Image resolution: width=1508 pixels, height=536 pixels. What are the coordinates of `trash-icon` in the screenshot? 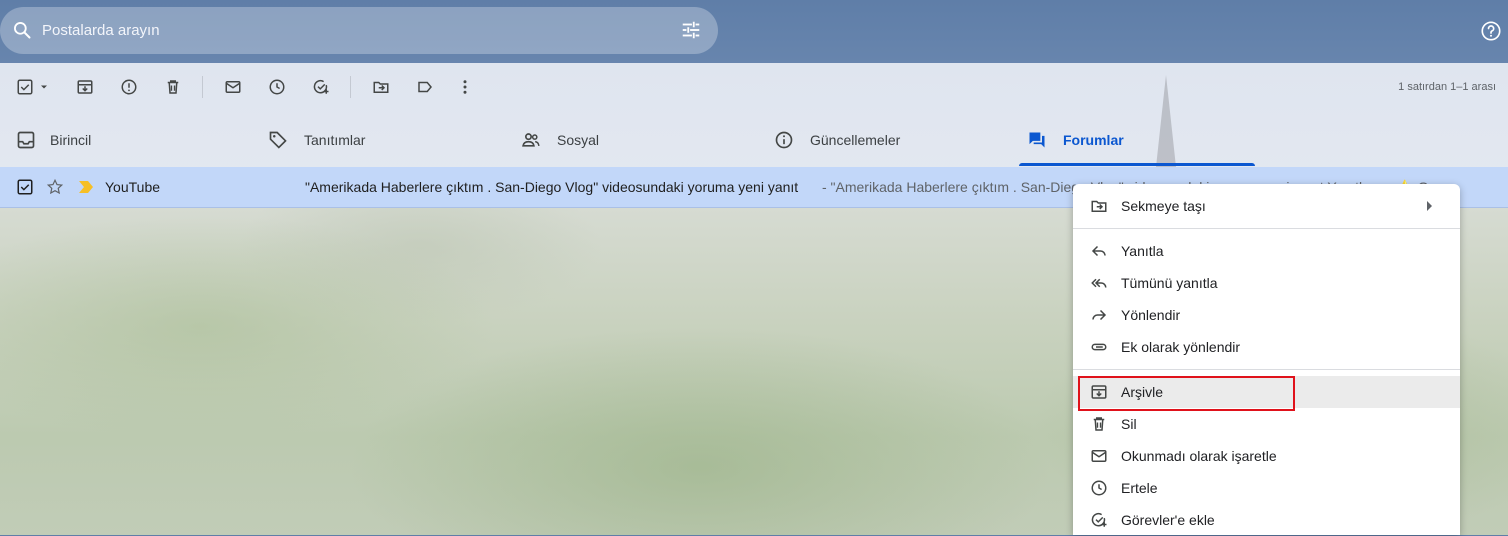 It's located at (1099, 424).